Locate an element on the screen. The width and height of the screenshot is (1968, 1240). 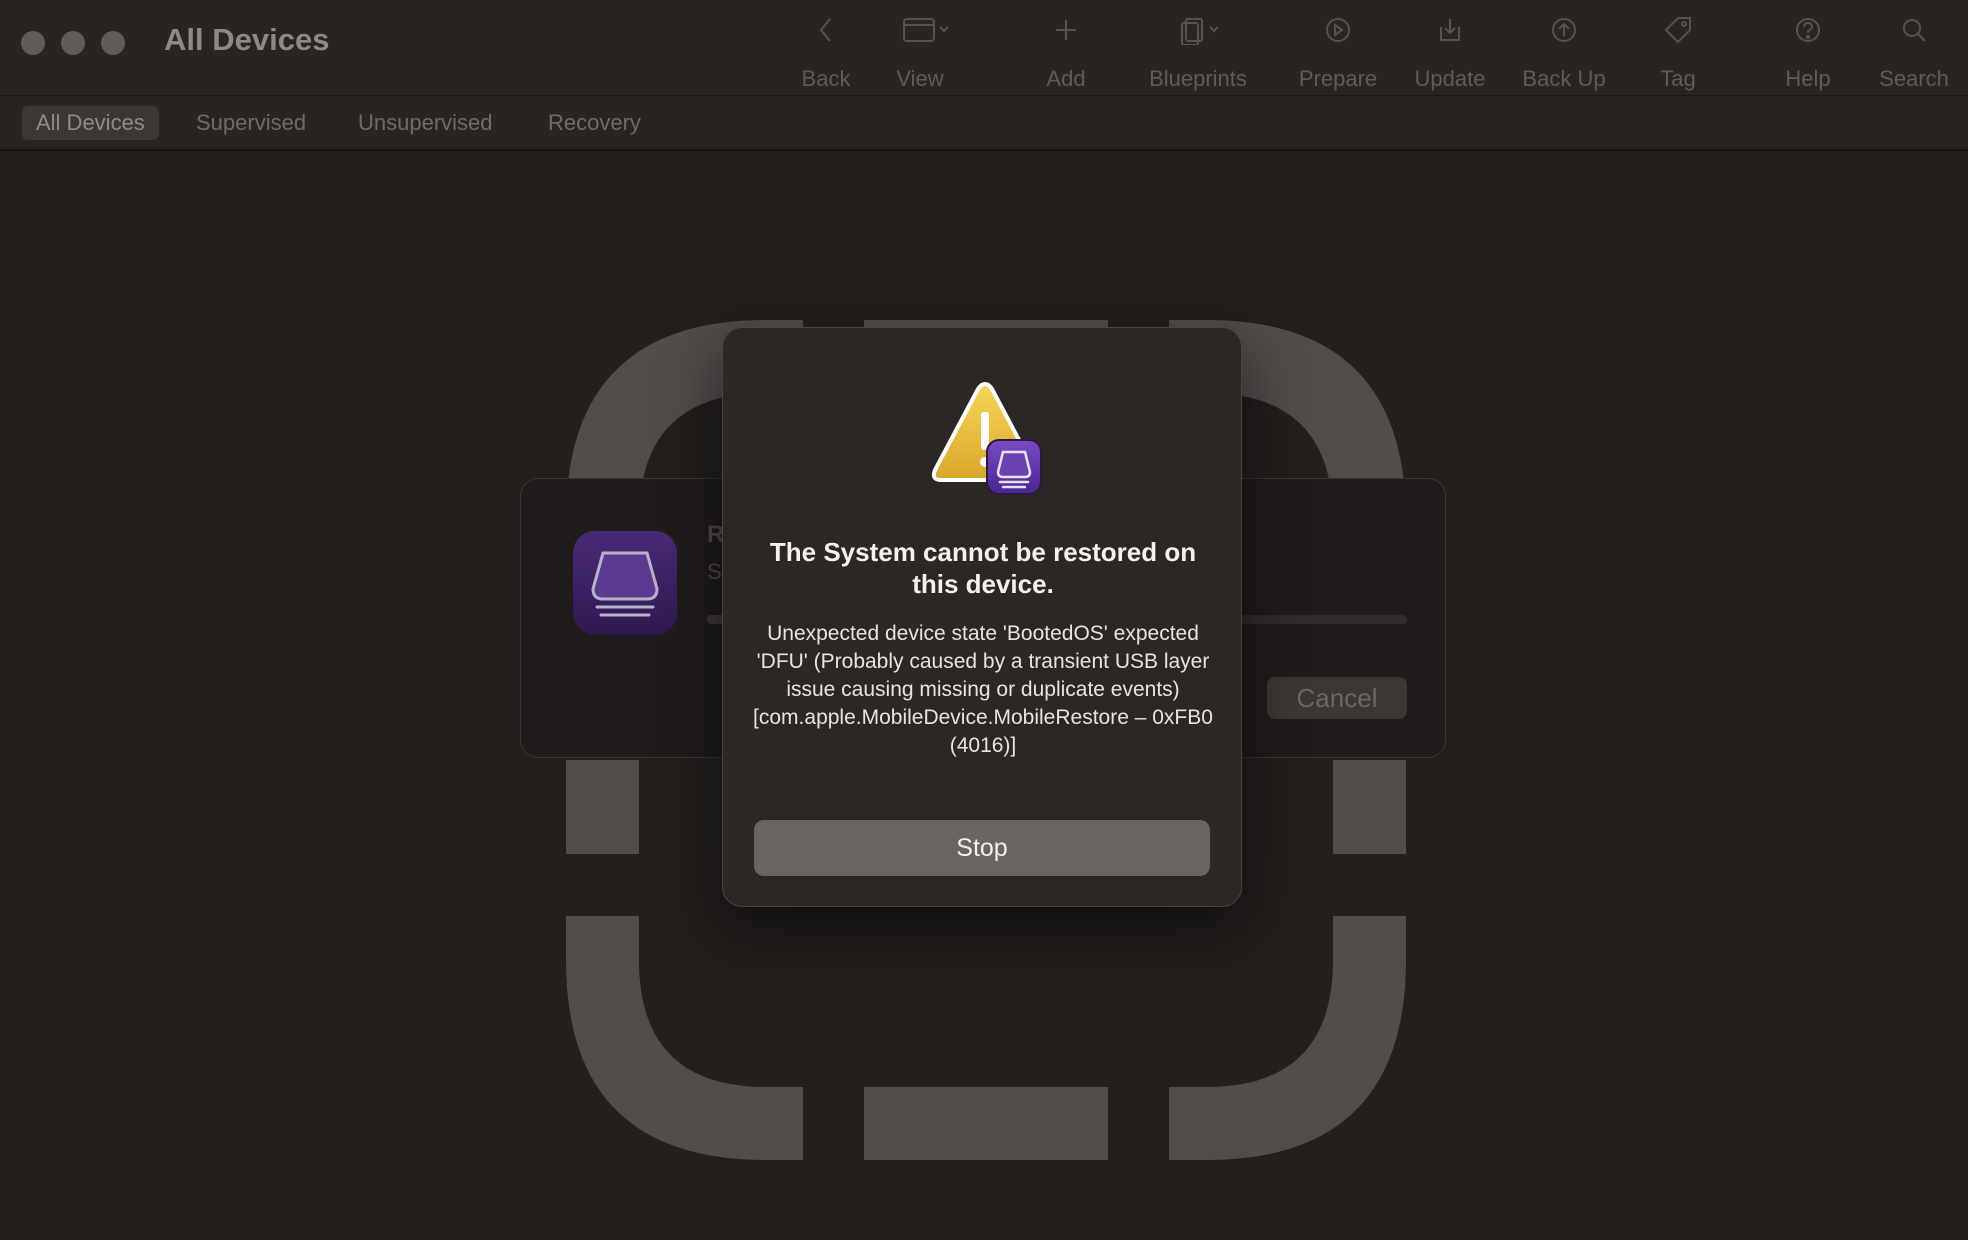
scope-unsupervised: Unsupervised is located at coordinates (425, 123).